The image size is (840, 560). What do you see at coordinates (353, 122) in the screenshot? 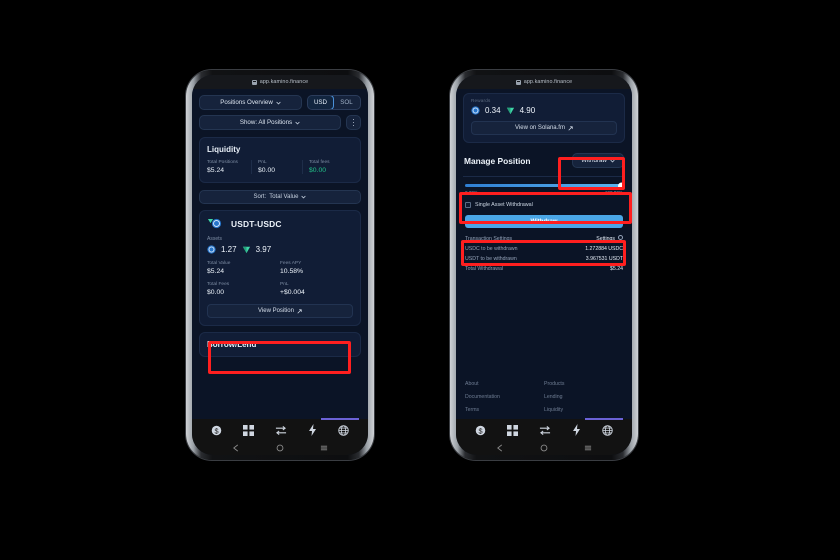
I see `kebab-menu-icon` at bounding box center [353, 122].